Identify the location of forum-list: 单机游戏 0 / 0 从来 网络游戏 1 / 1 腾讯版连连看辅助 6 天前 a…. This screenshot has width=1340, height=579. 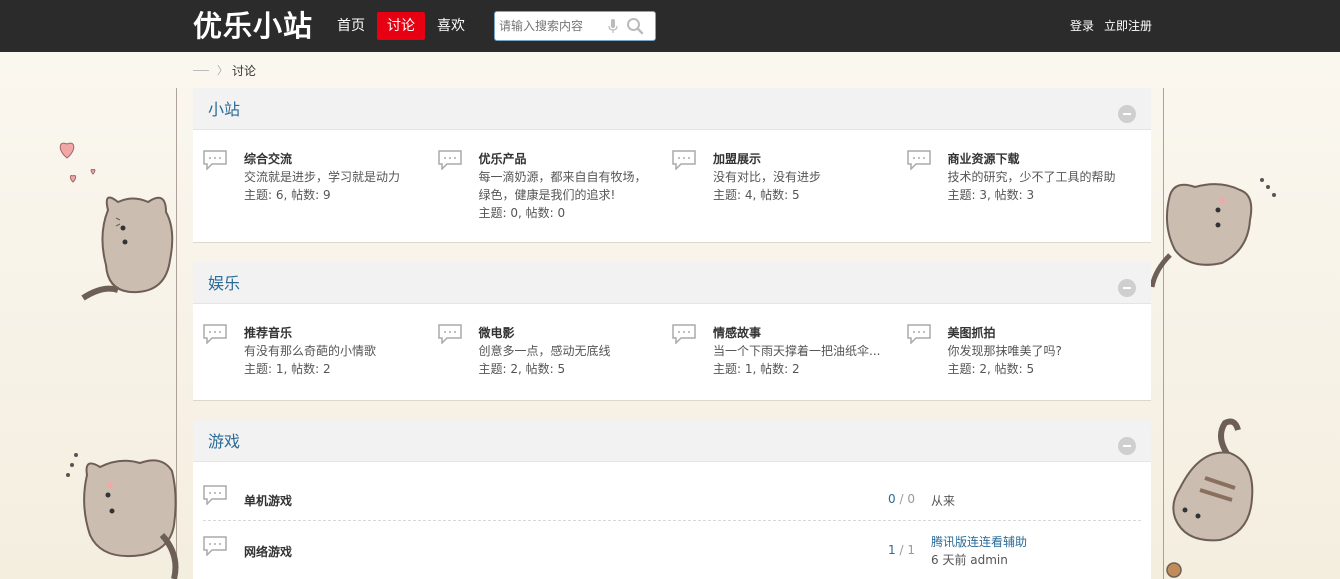
(672, 516).